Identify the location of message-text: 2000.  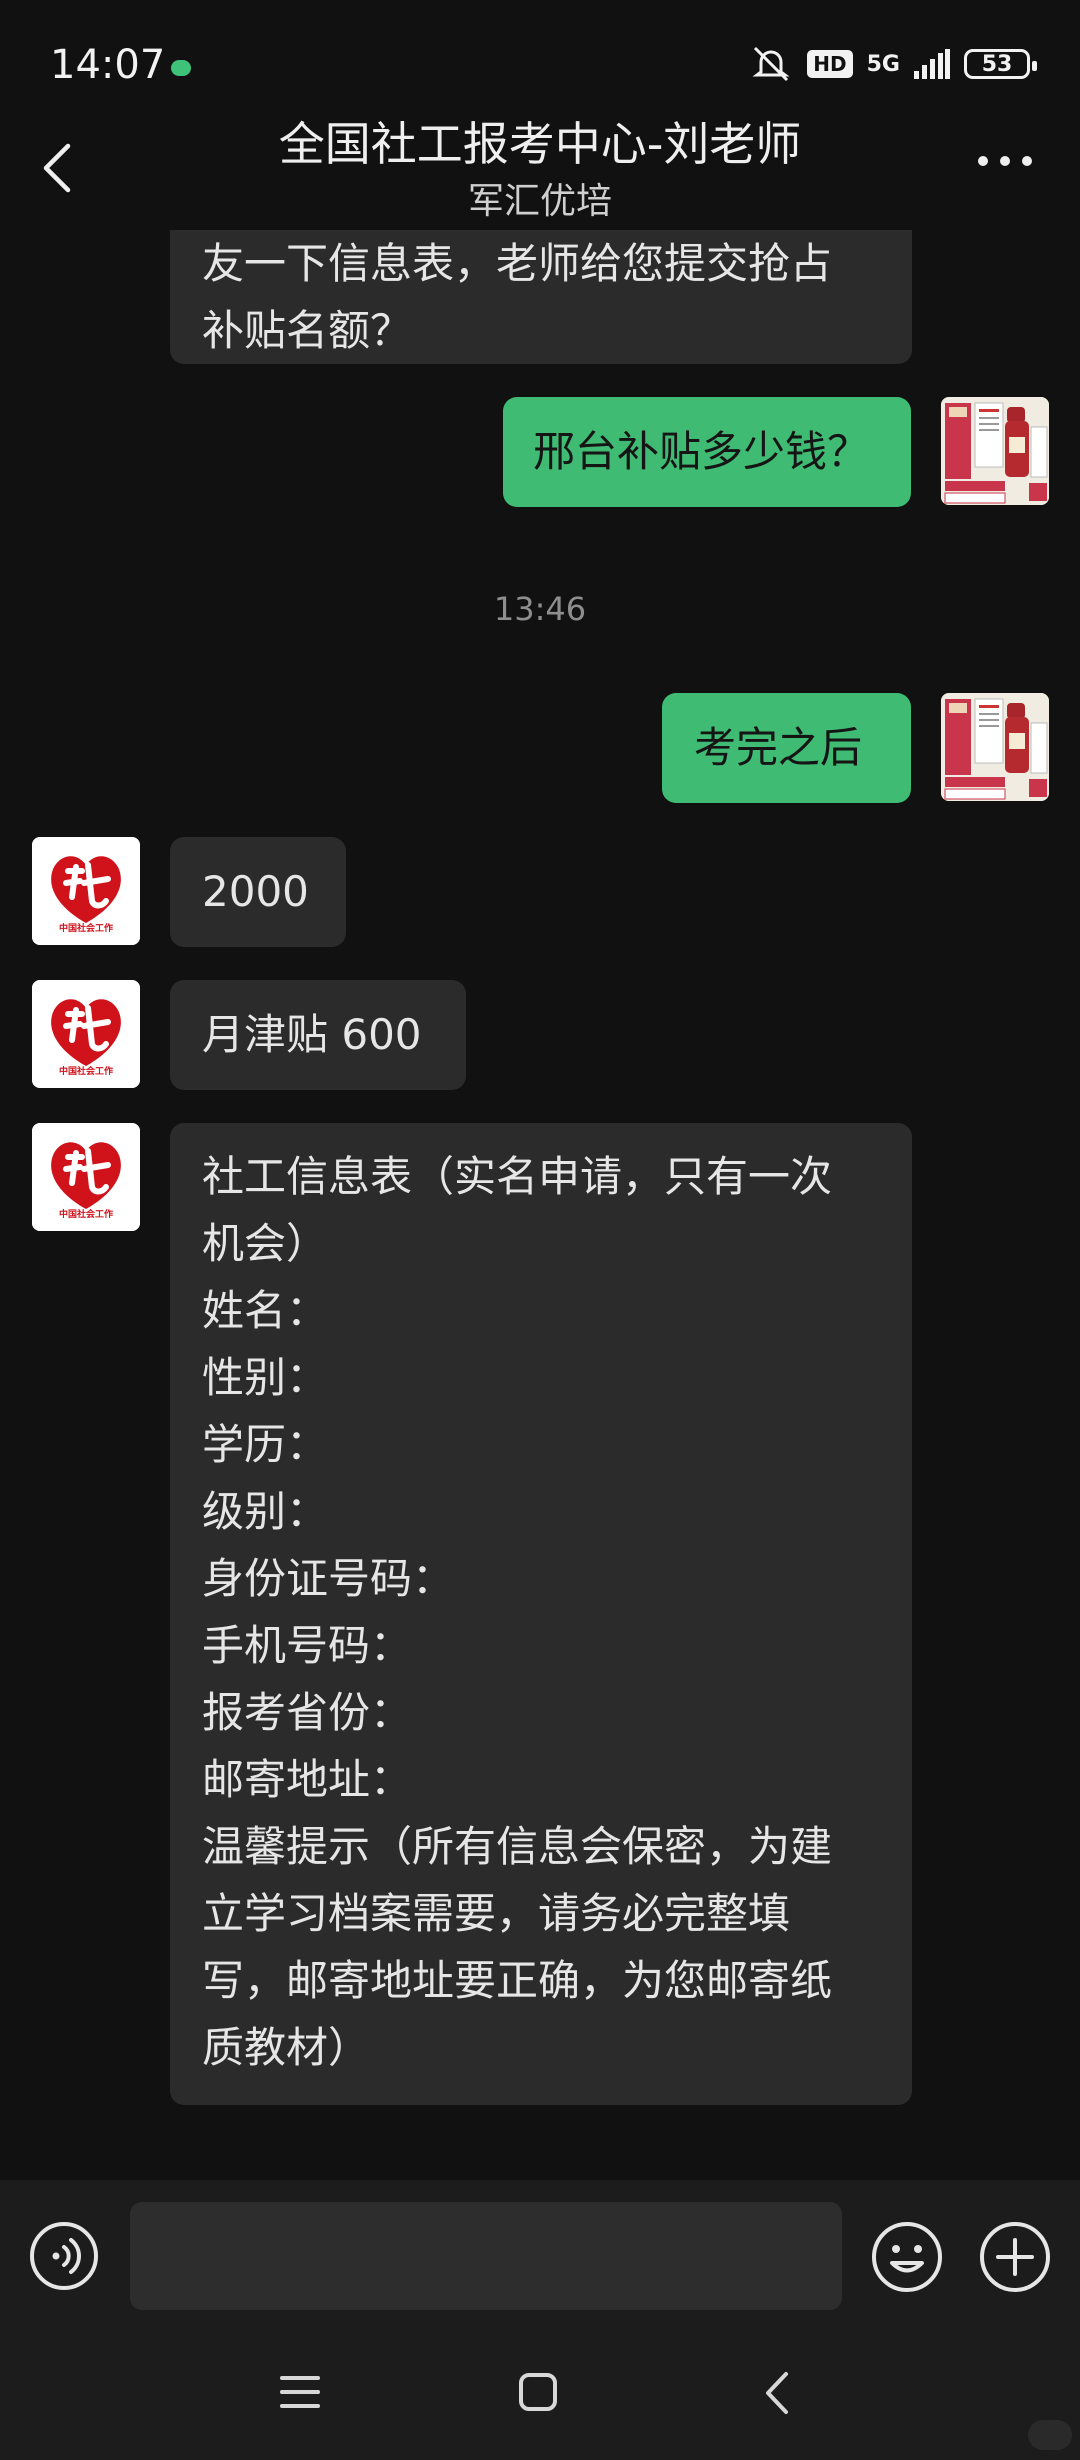
(255, 891).